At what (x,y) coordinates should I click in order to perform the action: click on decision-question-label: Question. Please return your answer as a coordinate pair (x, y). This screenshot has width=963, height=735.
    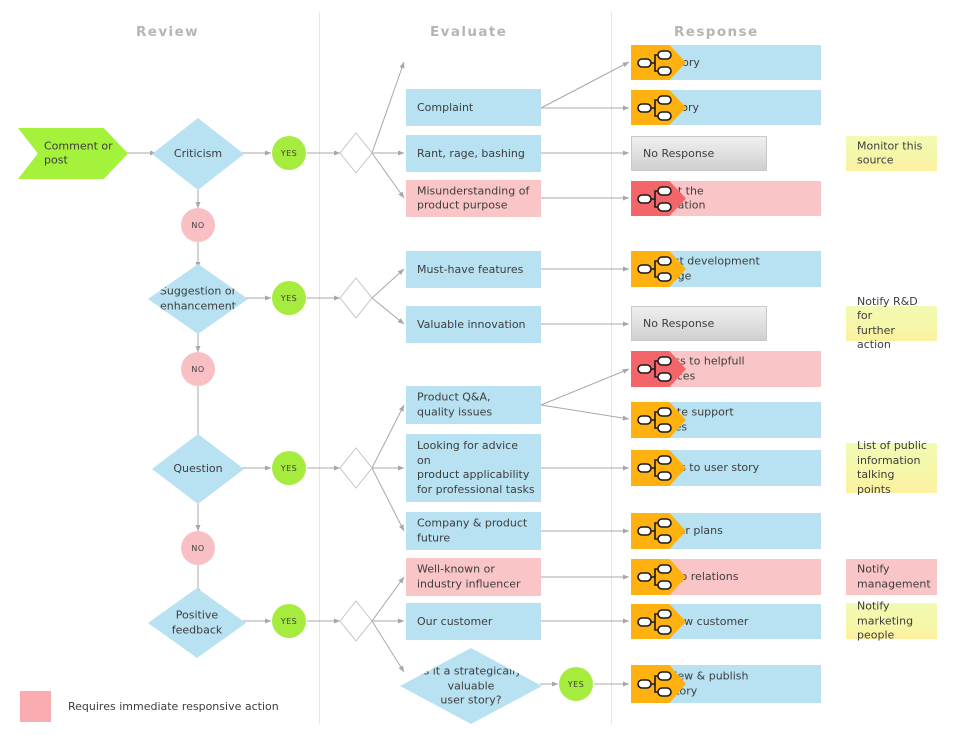
    Looking at the image, I should click on (198, 468).